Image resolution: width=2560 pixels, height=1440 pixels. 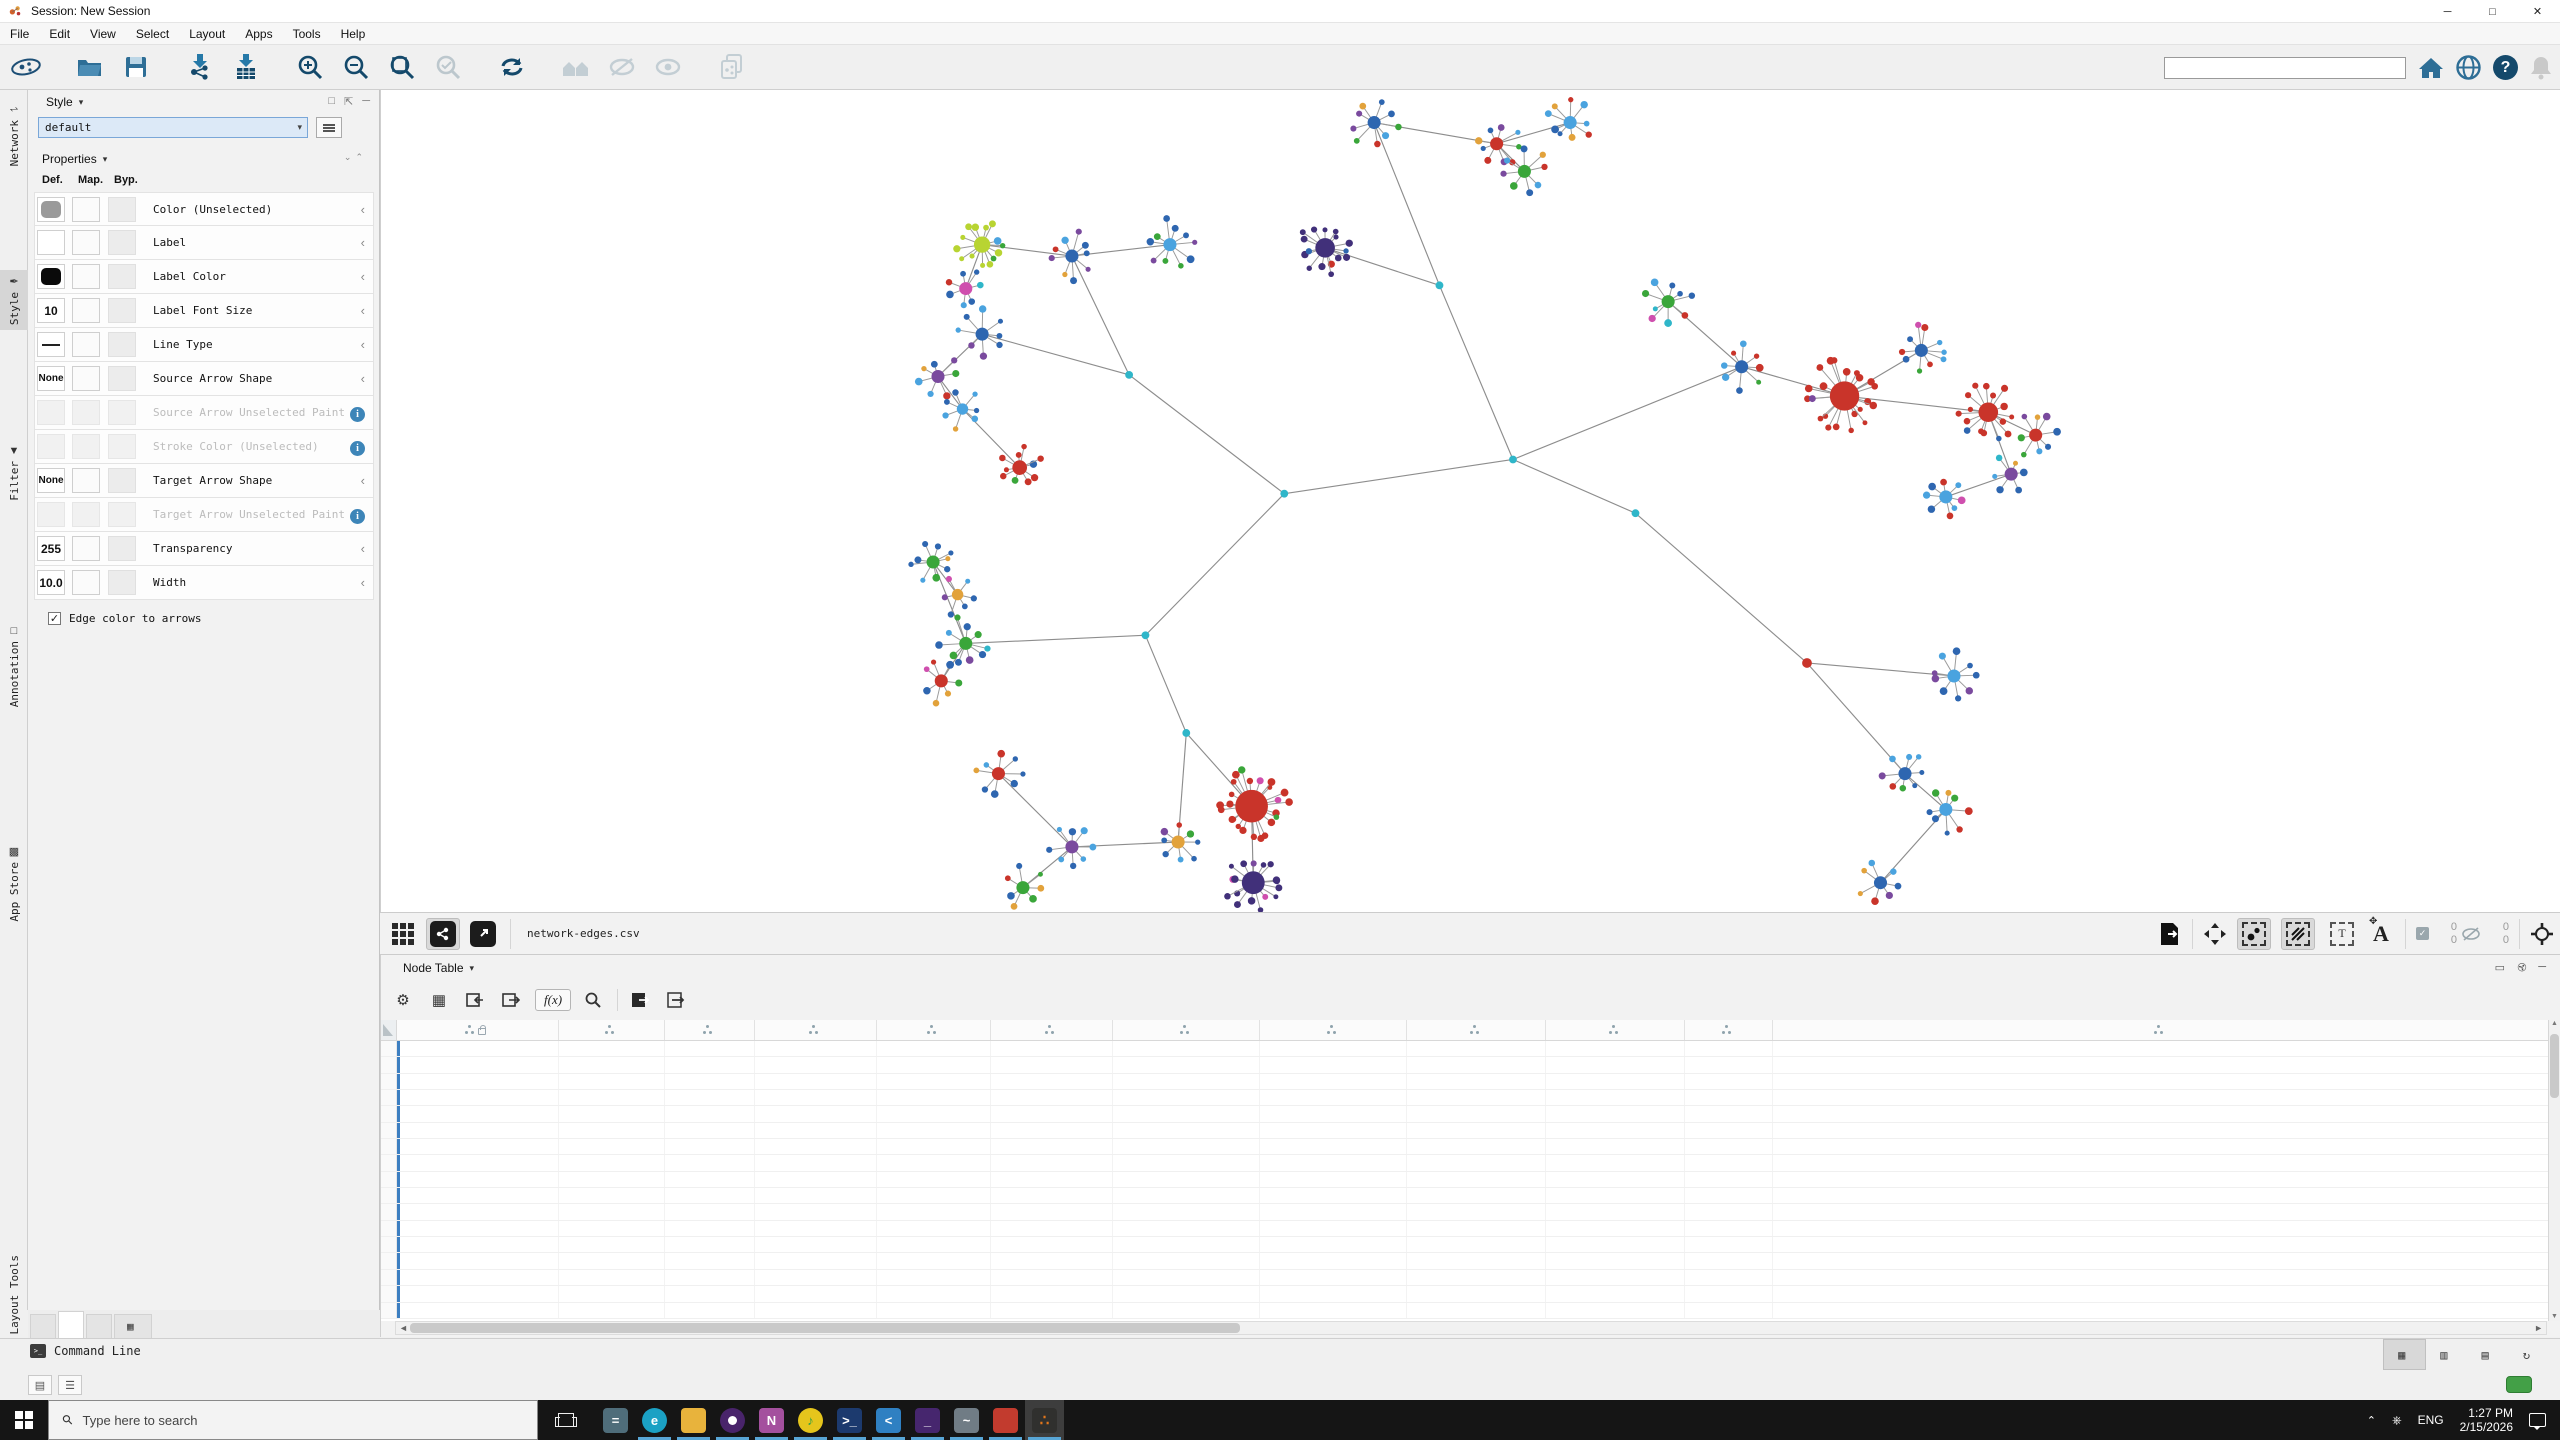 What do you see at coordinates (1471, 1328) in the screenshot?
I see `table-horizontal-scrollbar: ◄ ►` at bounding box center [1471, 1328].